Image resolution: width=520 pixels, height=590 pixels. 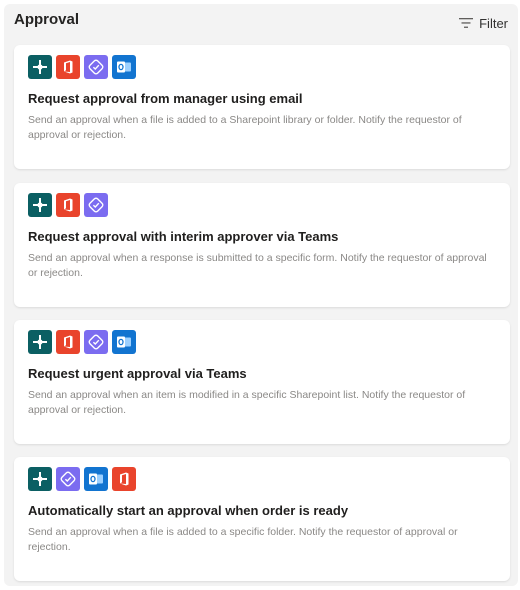 I want to click on filter-button: Filter, so click(x=483, y=23).